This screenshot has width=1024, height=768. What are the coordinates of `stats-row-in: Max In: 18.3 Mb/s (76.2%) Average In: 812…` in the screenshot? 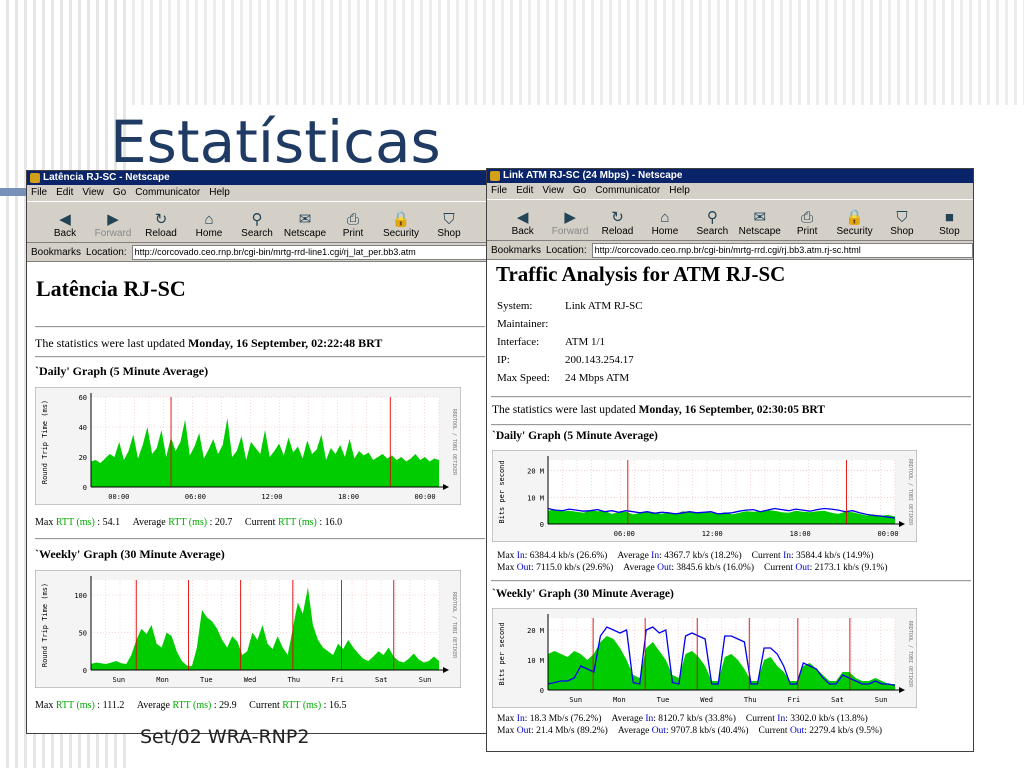 It's located at (694, 719).